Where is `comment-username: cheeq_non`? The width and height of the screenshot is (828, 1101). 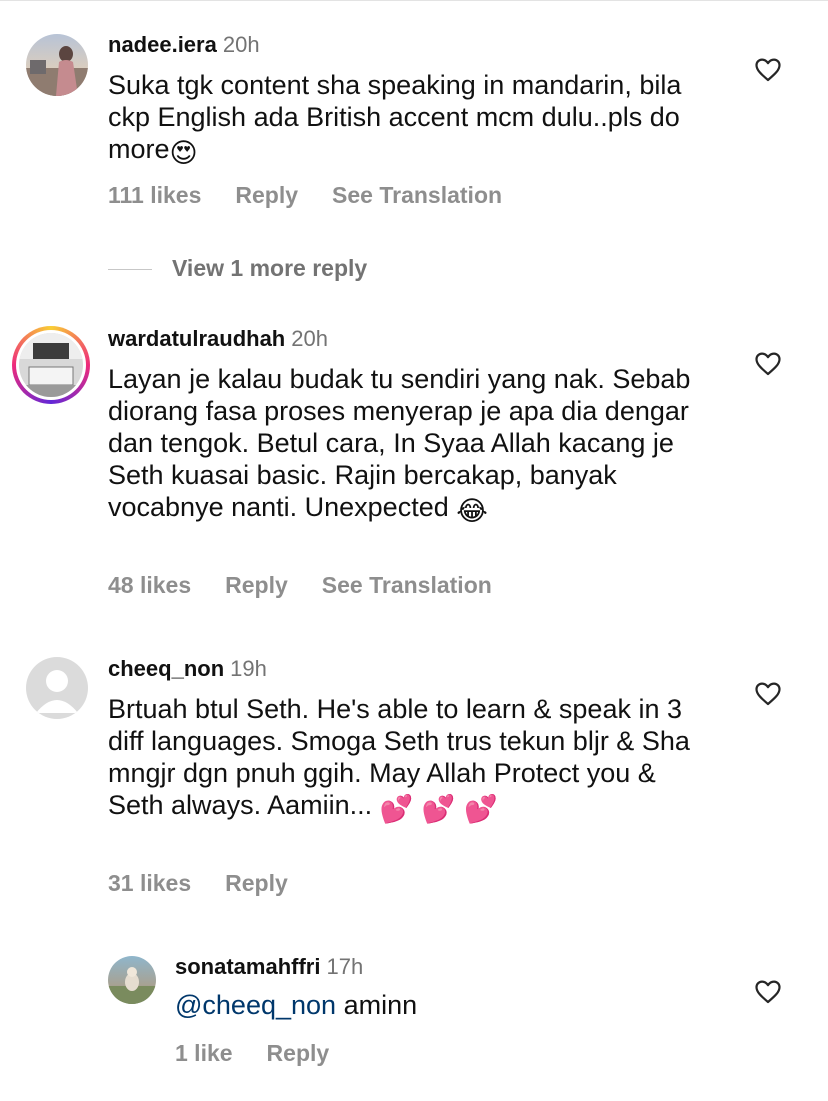
comment-username: cheeq_non is located at coordinates (166, 668).